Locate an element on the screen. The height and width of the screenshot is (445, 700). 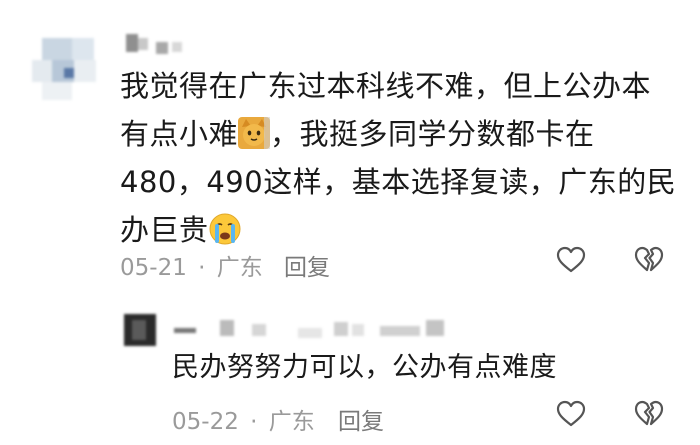
comment-line: 我觉得在广东过本科线不难，但上公办本 is located at coordinates (386, 86).